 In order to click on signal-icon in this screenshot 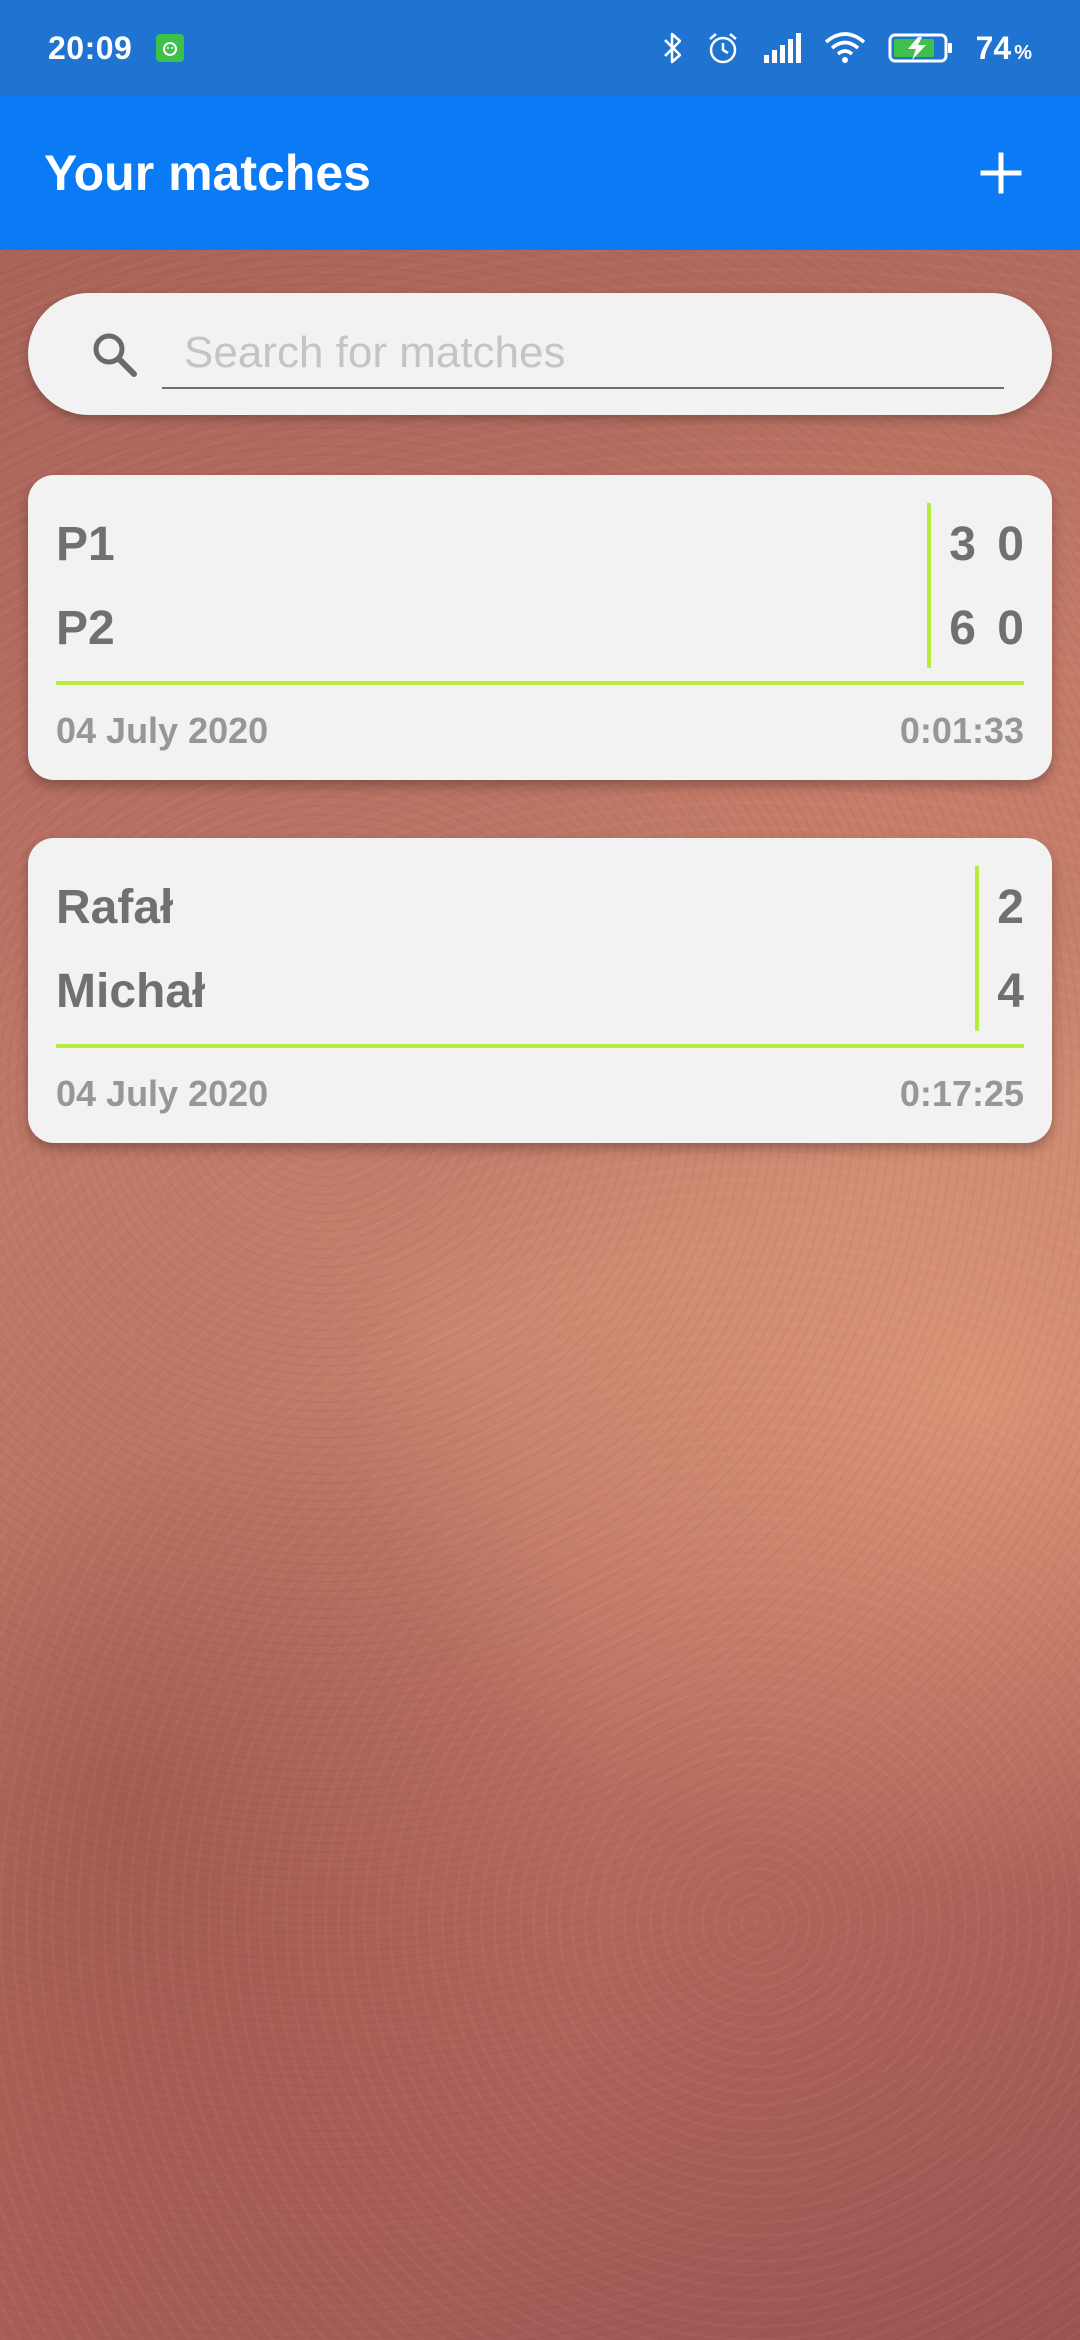, I will do `click(782, 48)`.